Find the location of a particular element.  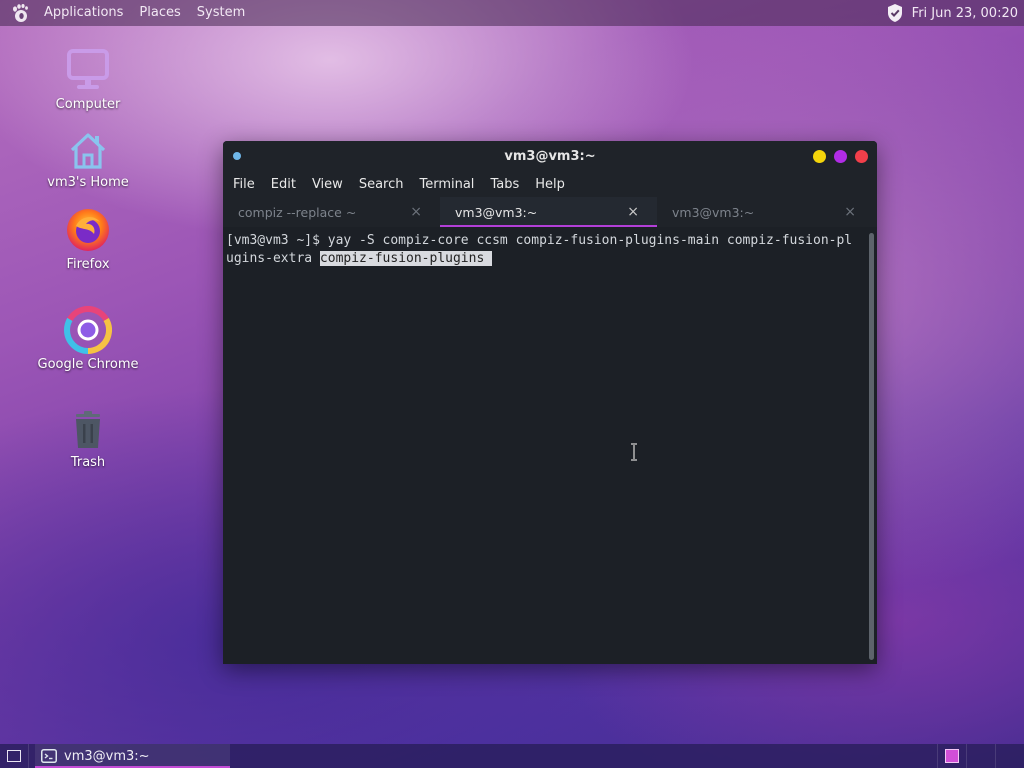

menu-help: Help is located at coordinates (550, 184).